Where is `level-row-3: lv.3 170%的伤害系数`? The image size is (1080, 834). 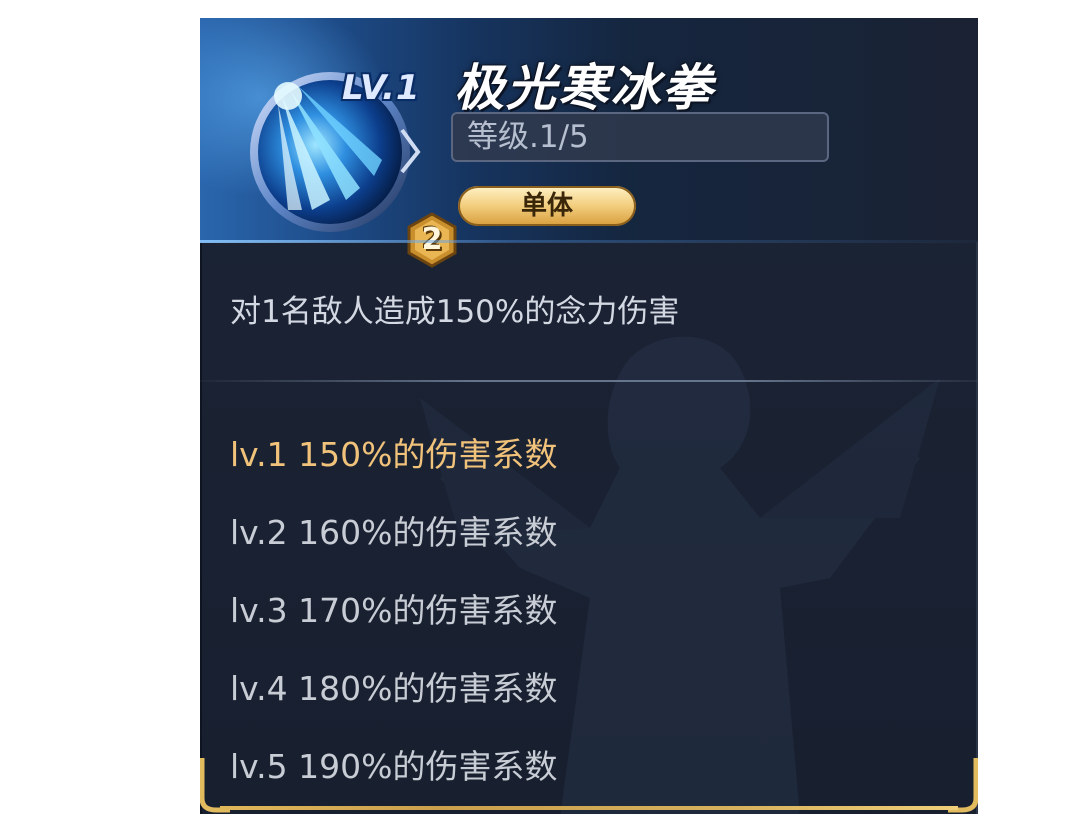
level-row-3: lv.3 170%的伤害系数 is located at coordinates (394, 610).